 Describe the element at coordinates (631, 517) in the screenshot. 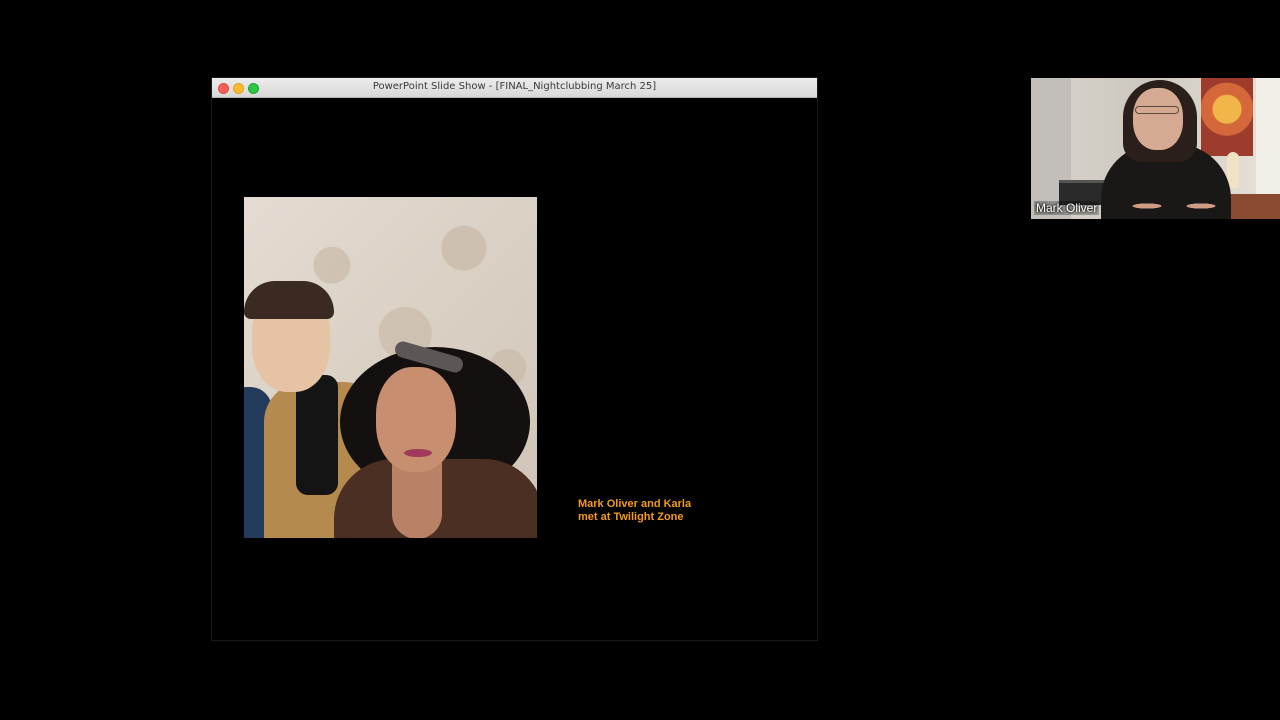

I see `caption-line-2: met at Twilight Zone` at that location.